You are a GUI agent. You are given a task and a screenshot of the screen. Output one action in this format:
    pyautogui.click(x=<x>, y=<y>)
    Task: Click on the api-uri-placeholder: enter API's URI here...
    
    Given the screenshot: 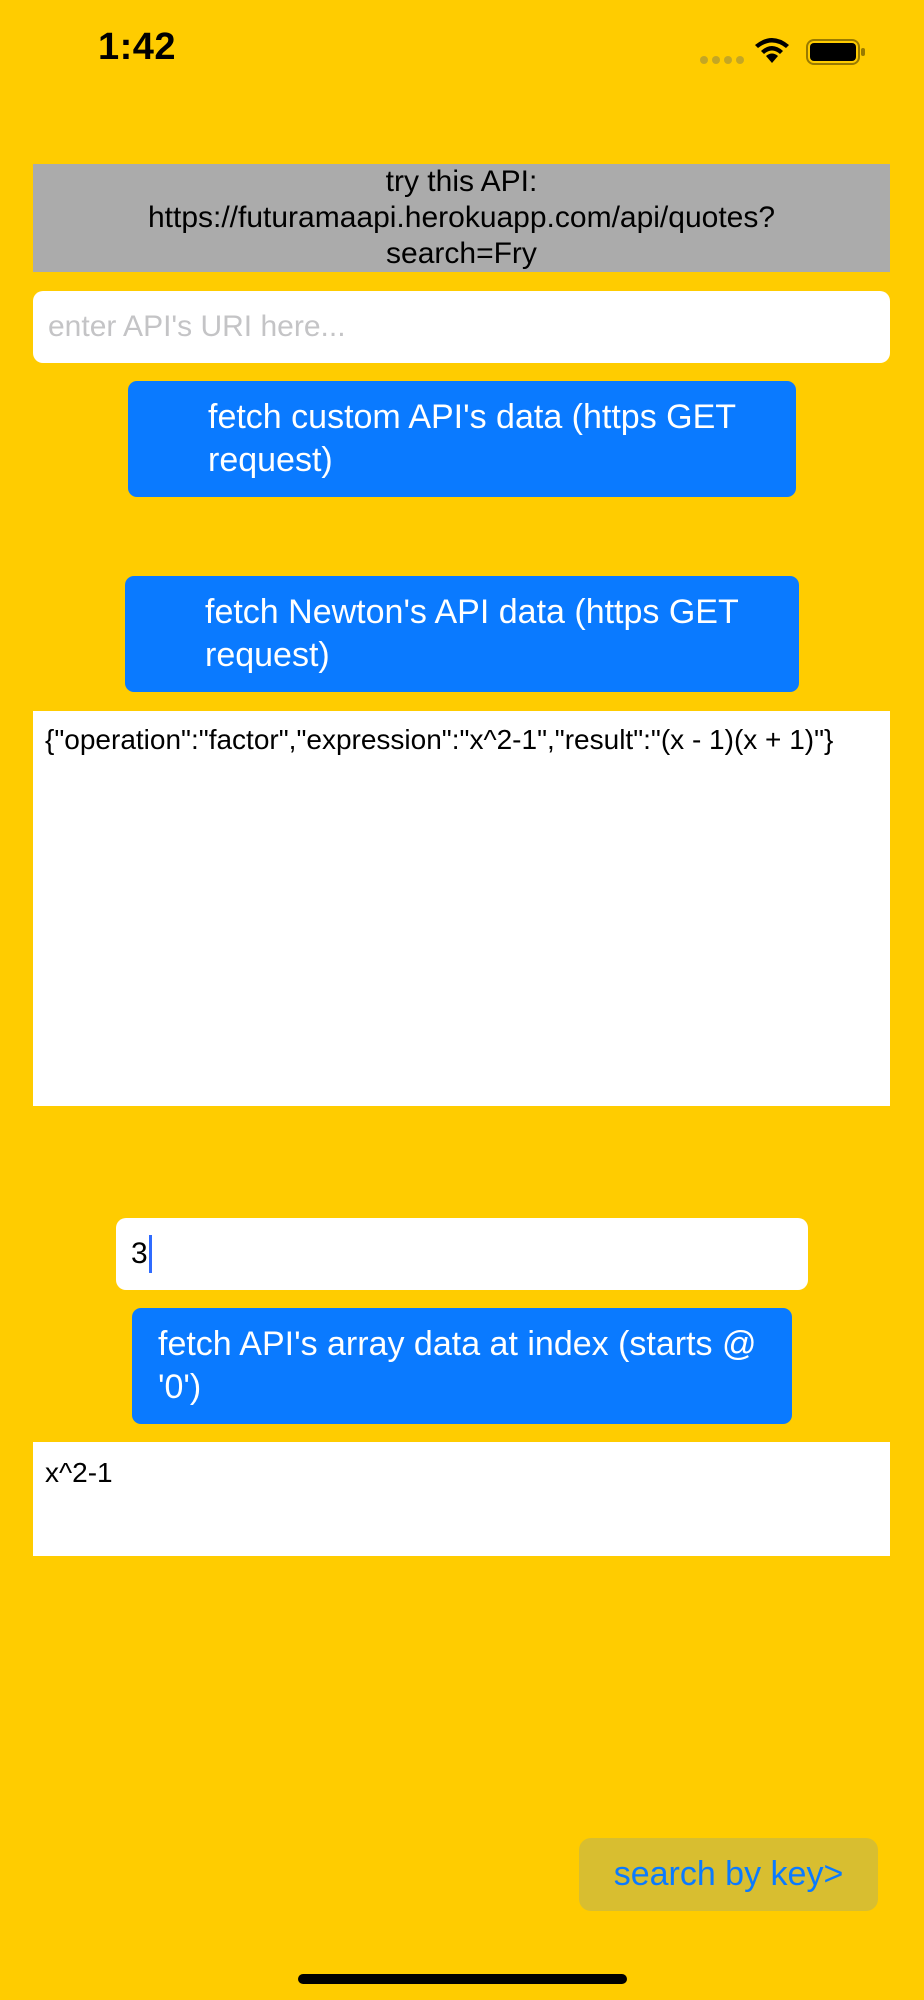 What is the action you would take?
    pyautogui.click(x=197, y=326)
    